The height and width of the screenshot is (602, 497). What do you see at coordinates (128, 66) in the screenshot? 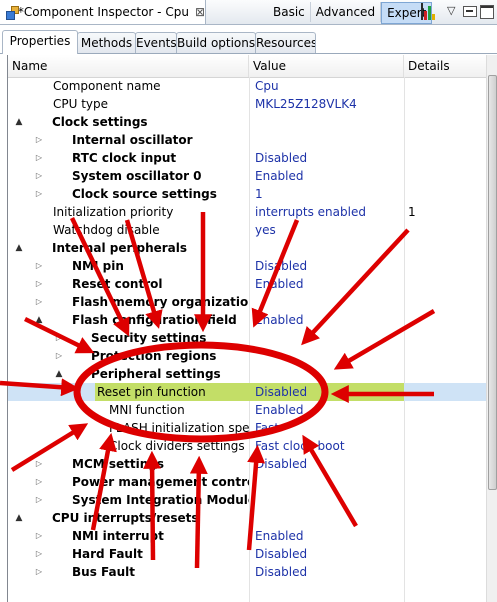
I see `column-header-name: Name` at bounding box center [128, 66].